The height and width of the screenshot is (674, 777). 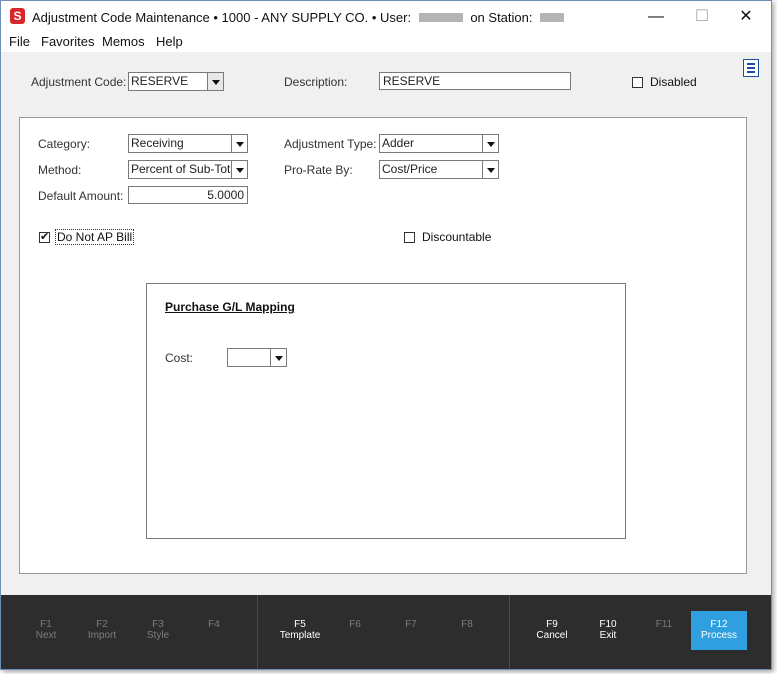 What do you see at coordinates (457, 237) in the screenshot?
I see `discountable-label: Discountable` at bounding box center [457, 237].